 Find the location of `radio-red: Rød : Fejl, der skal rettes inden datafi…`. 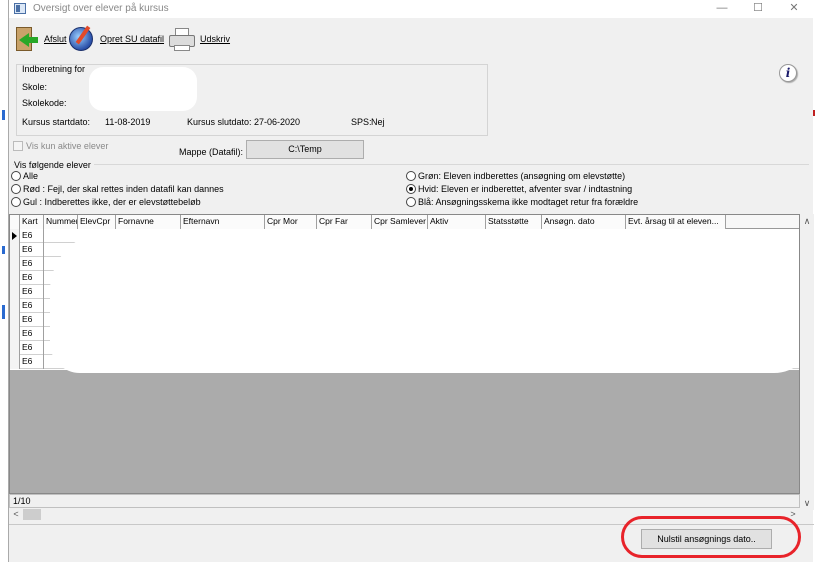

radio-red: Rød : Fejl, der skal rettes inden datafi… is located at coordinates (117, 189).